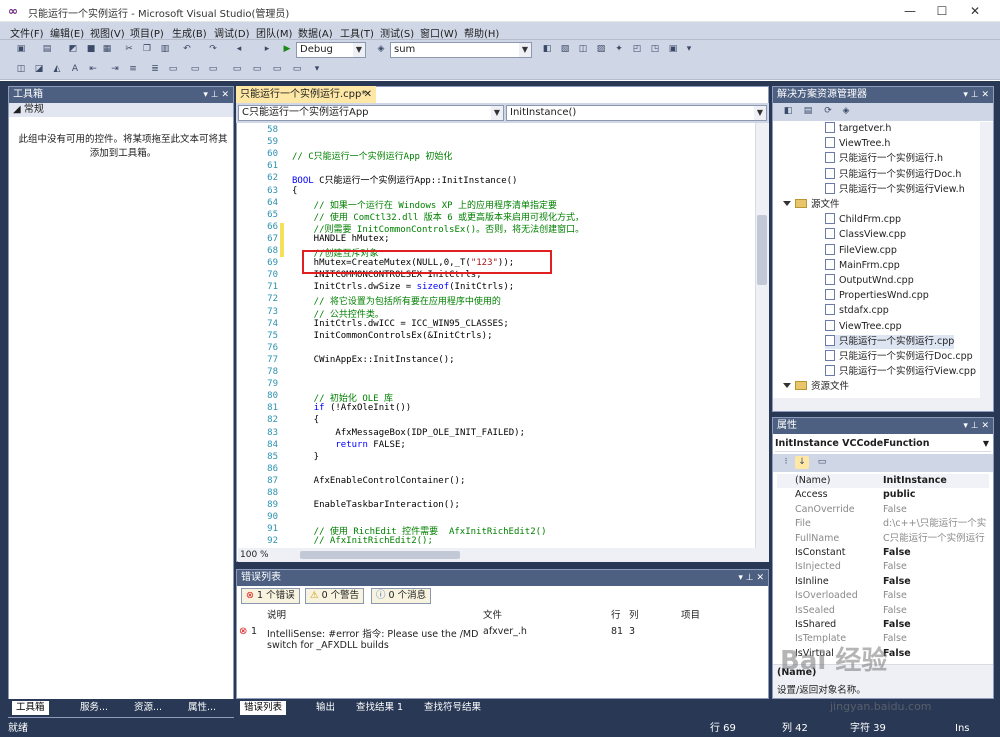  What do you see at coordinates (636, 113) in the screenshot?
I see `method-combo: InitInstance() ▼` at bounding box center [636, 113].